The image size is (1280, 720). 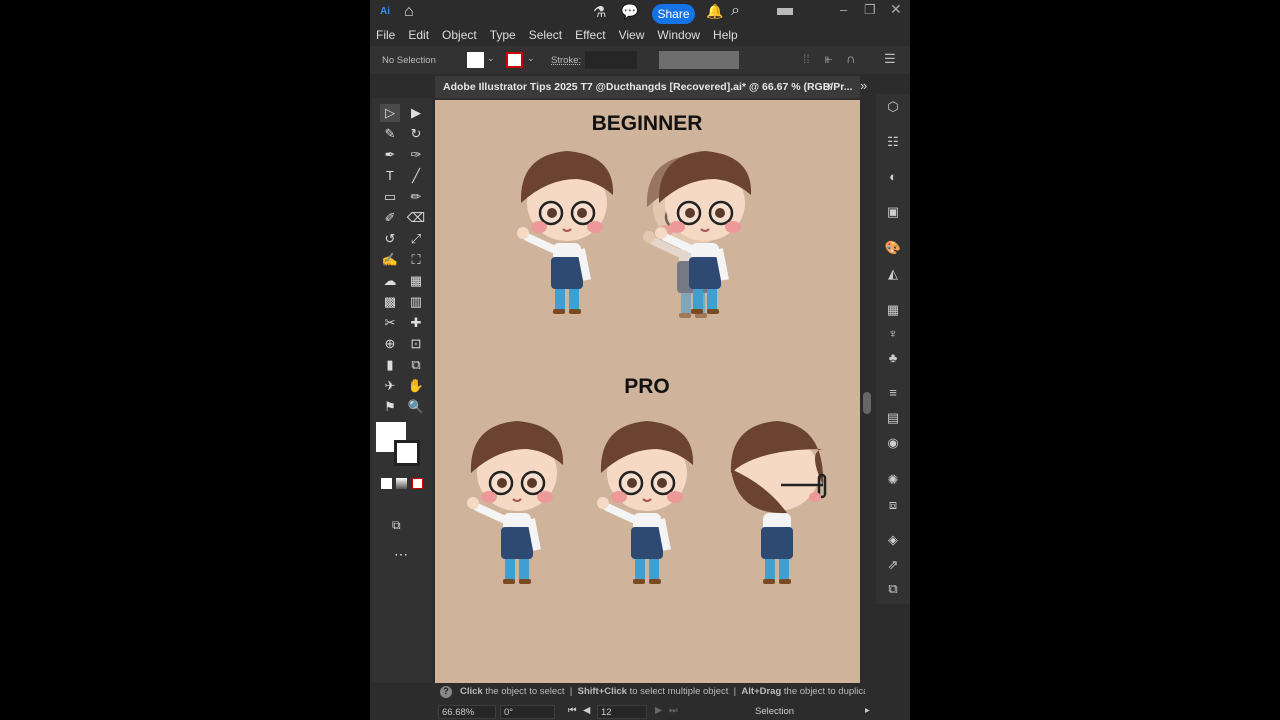 I want to click on menu-window: Window, so click(x=678, y=35).